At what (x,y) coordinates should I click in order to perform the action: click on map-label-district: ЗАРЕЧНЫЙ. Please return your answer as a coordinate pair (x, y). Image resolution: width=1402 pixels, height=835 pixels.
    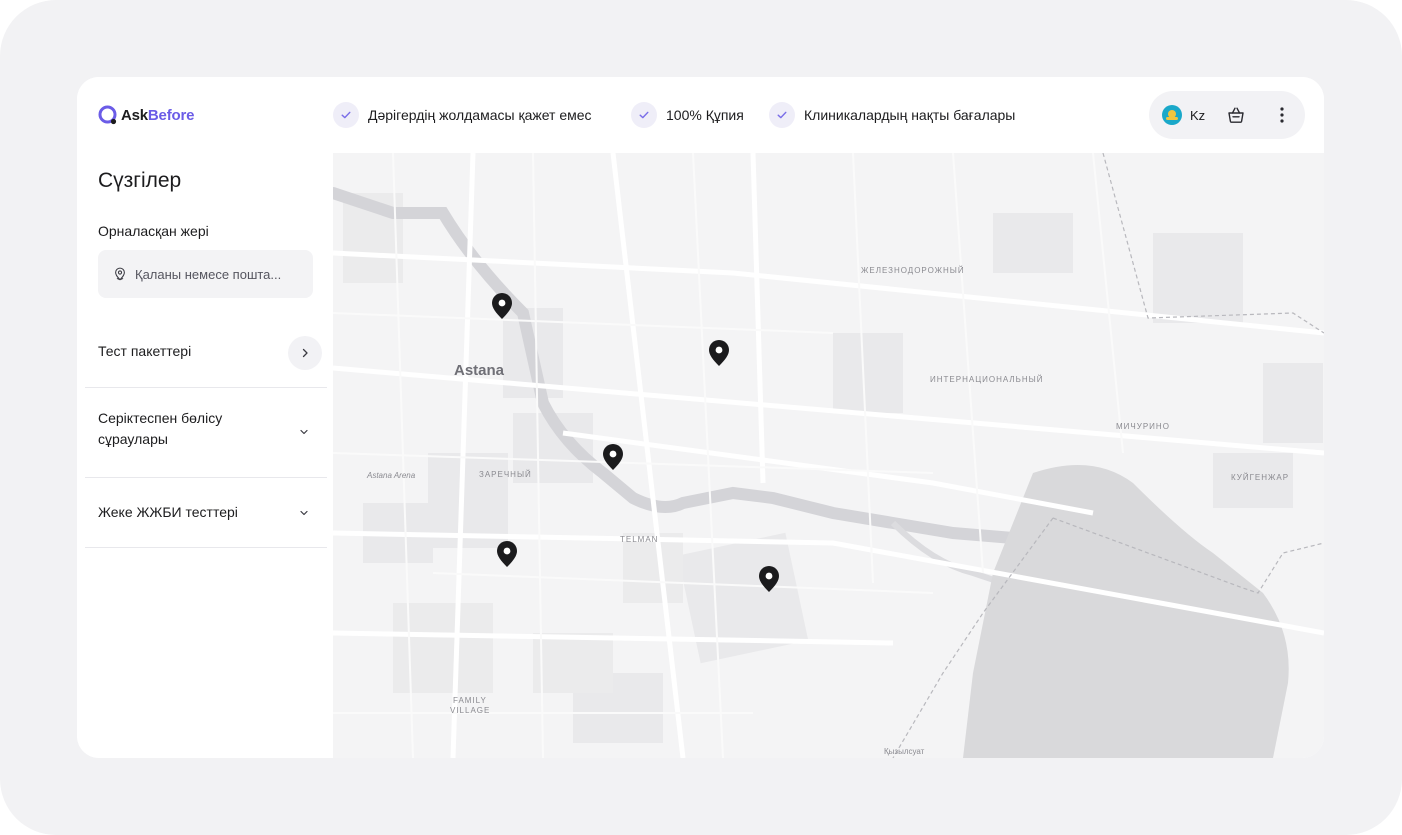
    Looking at the image, I should click on (505, 474).